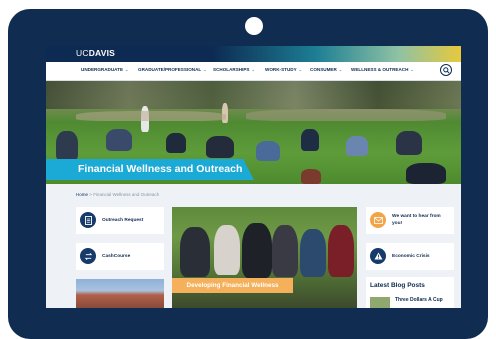  What do you see at coordinates (380, 302) in the screenshot?
I see `blog-post-thumbnail` at bounding box center [380, 302].